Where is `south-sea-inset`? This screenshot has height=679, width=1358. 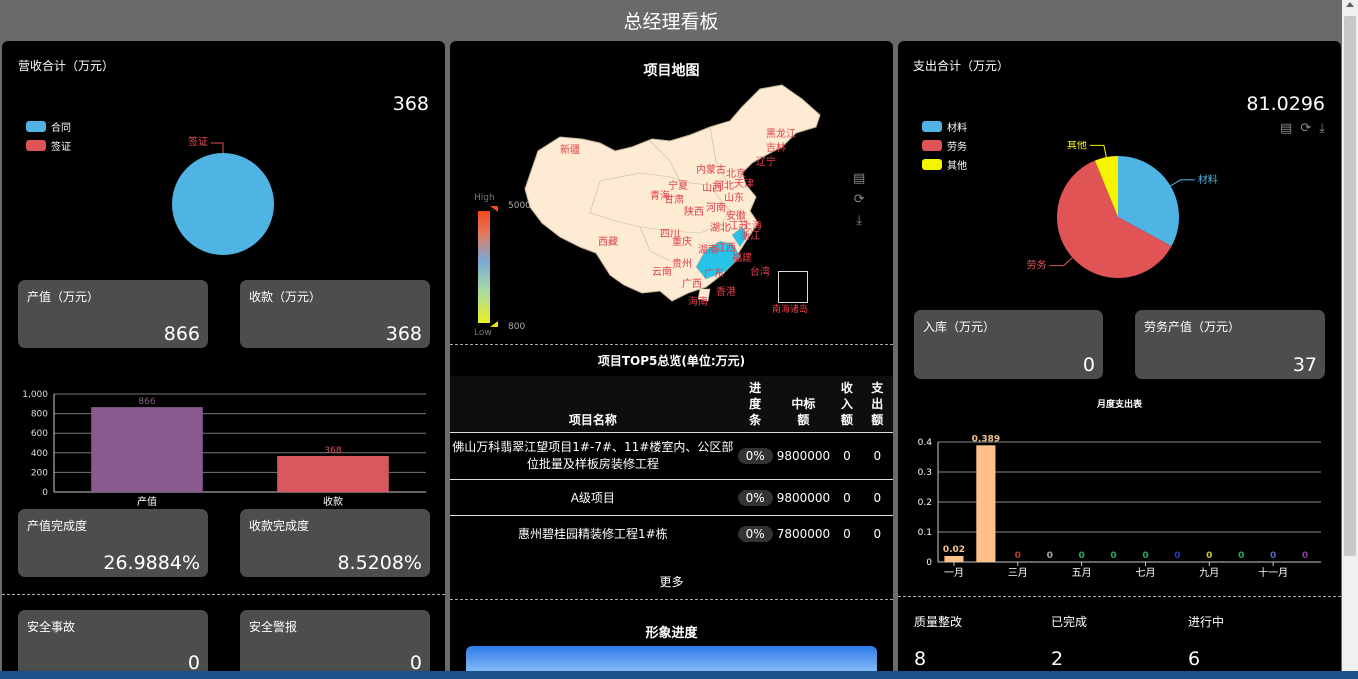
south-sea-inset is located at coordinates (793, 287).